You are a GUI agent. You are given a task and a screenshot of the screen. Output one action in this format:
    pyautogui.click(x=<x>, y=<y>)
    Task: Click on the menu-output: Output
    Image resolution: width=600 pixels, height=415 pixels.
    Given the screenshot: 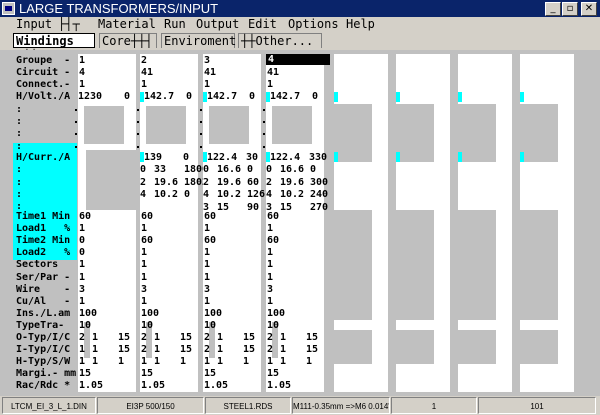 What is the action you would take?
    pyautogui.click(x=217, y=24)
    